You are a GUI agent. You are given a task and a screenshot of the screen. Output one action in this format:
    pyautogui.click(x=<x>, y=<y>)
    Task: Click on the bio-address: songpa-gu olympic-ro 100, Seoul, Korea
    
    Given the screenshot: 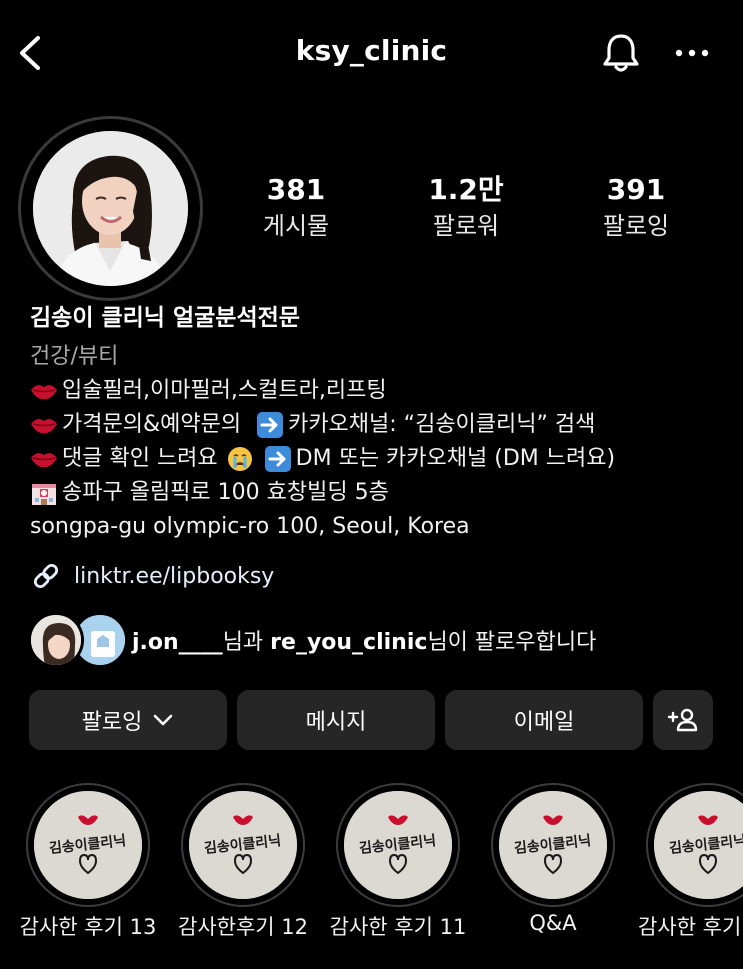 What is the action you would take?
    pyautogui.click(x=250, y=526)
    